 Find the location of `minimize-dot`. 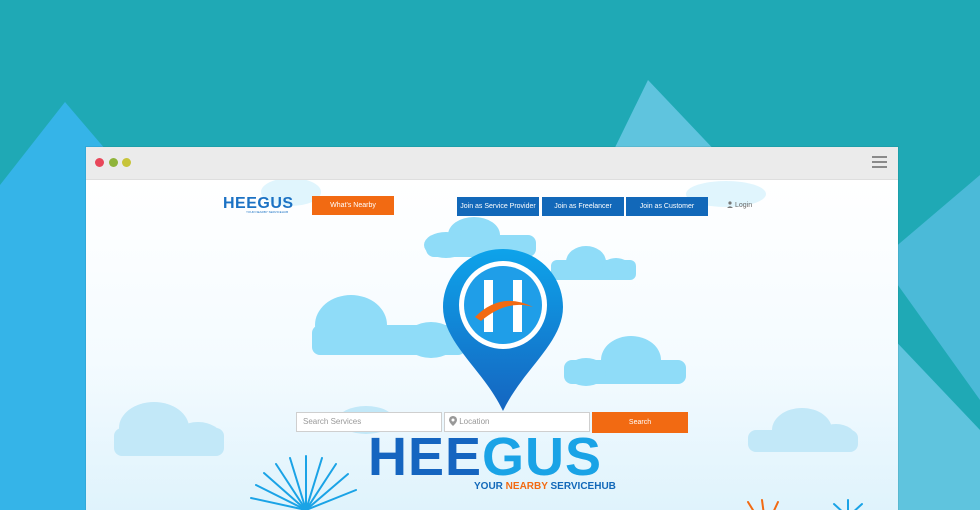

minimize-dot is located at coordinates (113, 162).